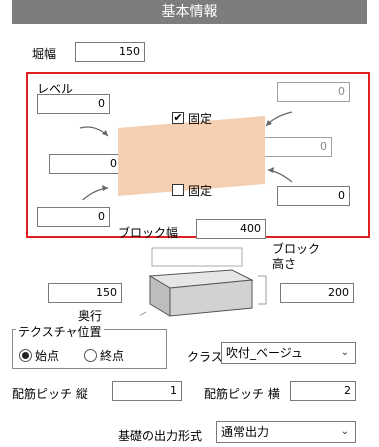 The width and height of the screenshot is (379, 447). What do you see at coordinates (313, 92) in the screenshot?
I see `level-top-right-input: 0` at bounding box center [313, 92].